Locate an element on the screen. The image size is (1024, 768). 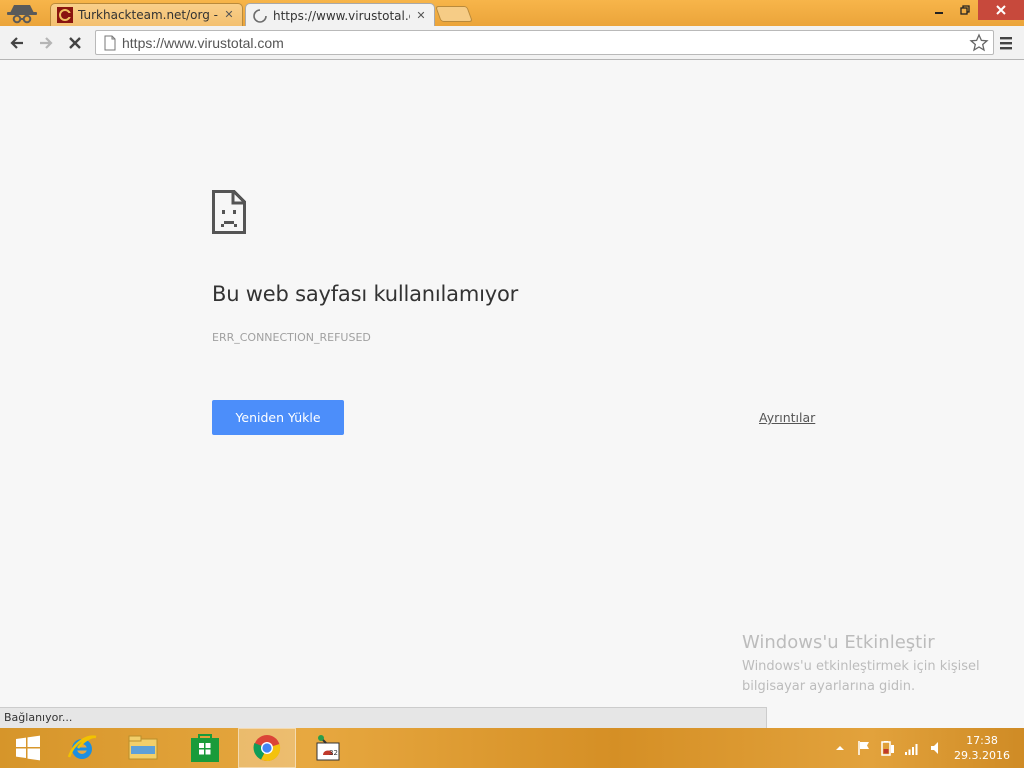
tab-turkhackteam: Turkhackteam.net/org - T ✕ is located at coordinates (146, 14).